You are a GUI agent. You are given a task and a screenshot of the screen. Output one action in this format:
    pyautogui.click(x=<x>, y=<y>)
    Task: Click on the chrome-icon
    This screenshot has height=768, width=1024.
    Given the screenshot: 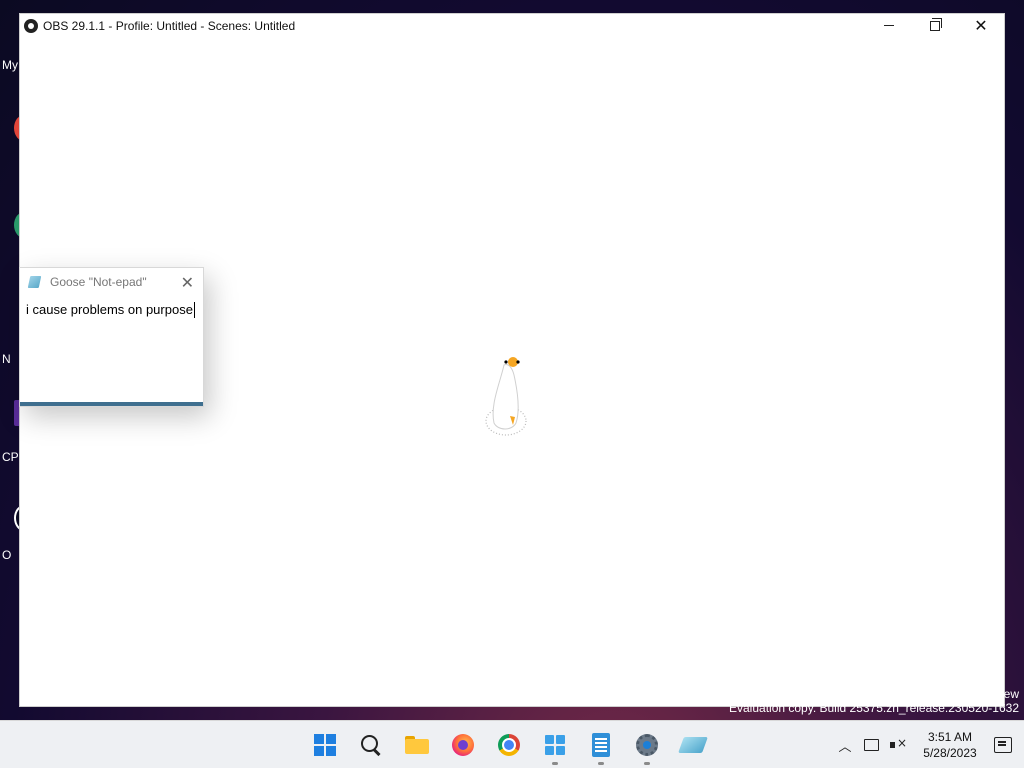 What is the action you would take?
    pyautogui.click(x=509, y=745)
    